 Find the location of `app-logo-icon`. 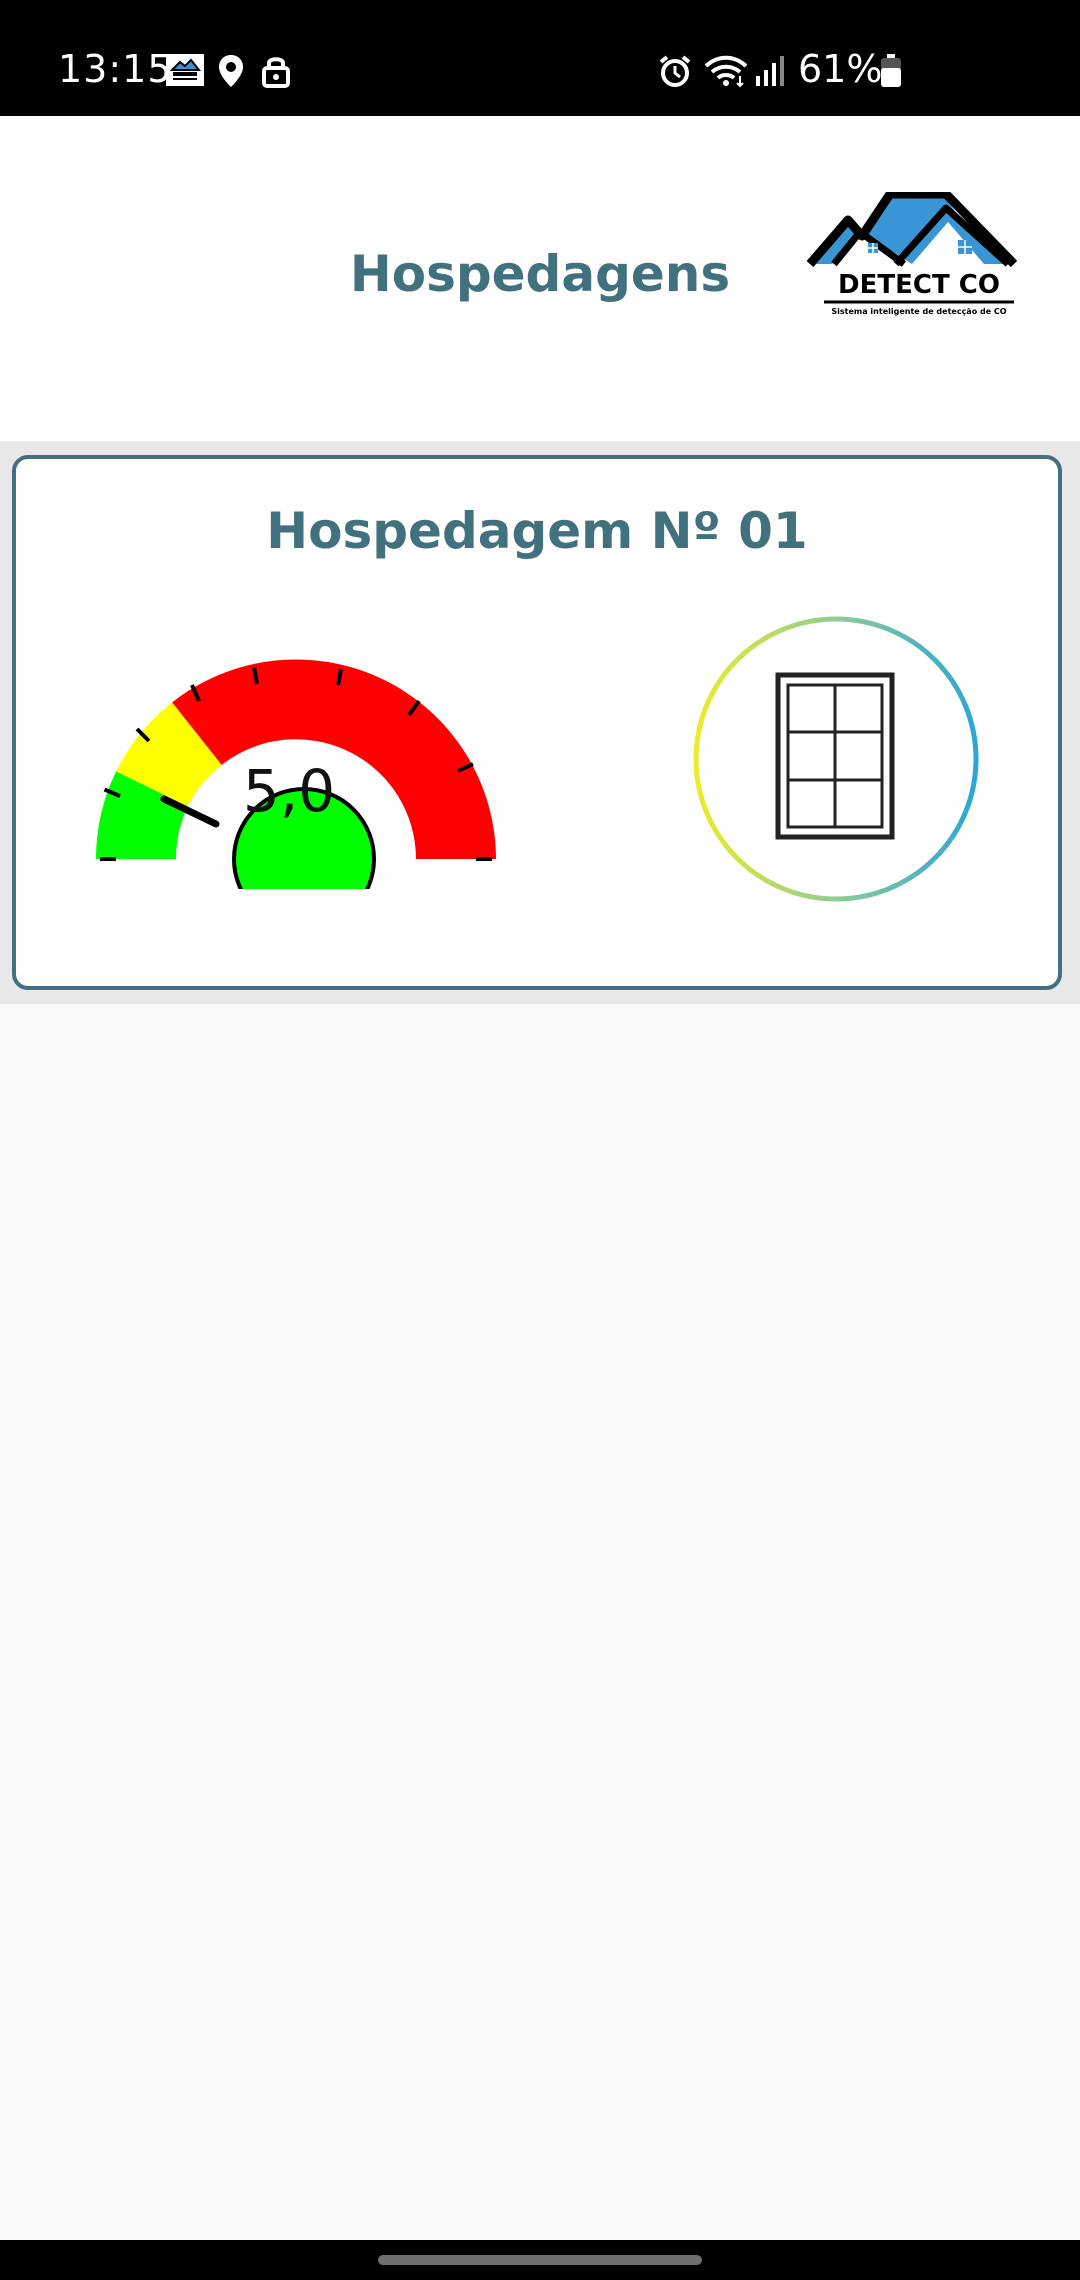

app-logo-icon is located at coordinates (185, 70).